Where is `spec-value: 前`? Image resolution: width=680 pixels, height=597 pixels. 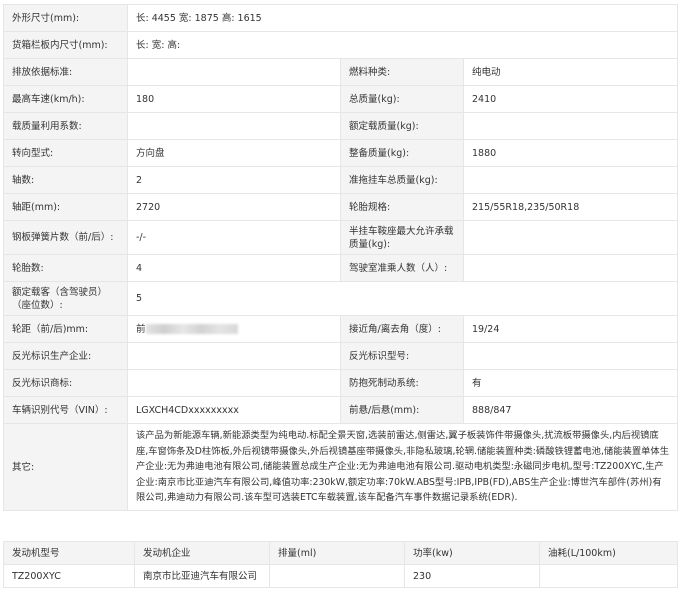 spec-value: 前 is located at coordinates (141, 329).